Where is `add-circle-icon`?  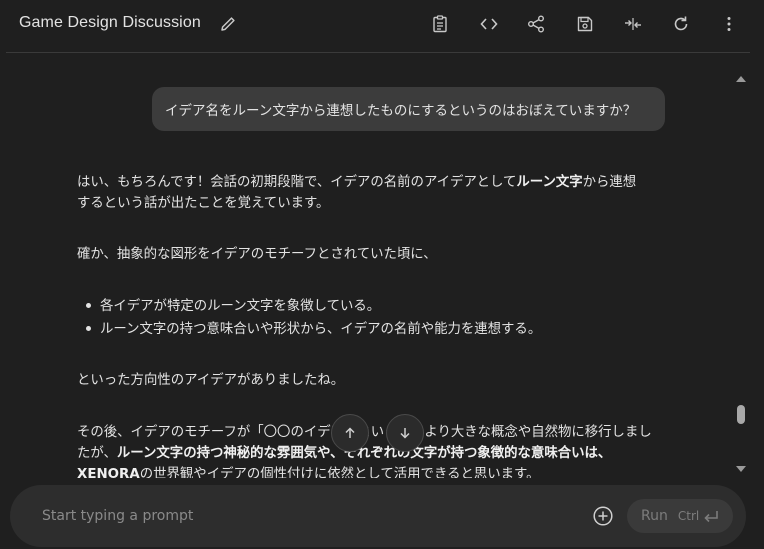 add-circle-icon is located at coordinates (603, 516).